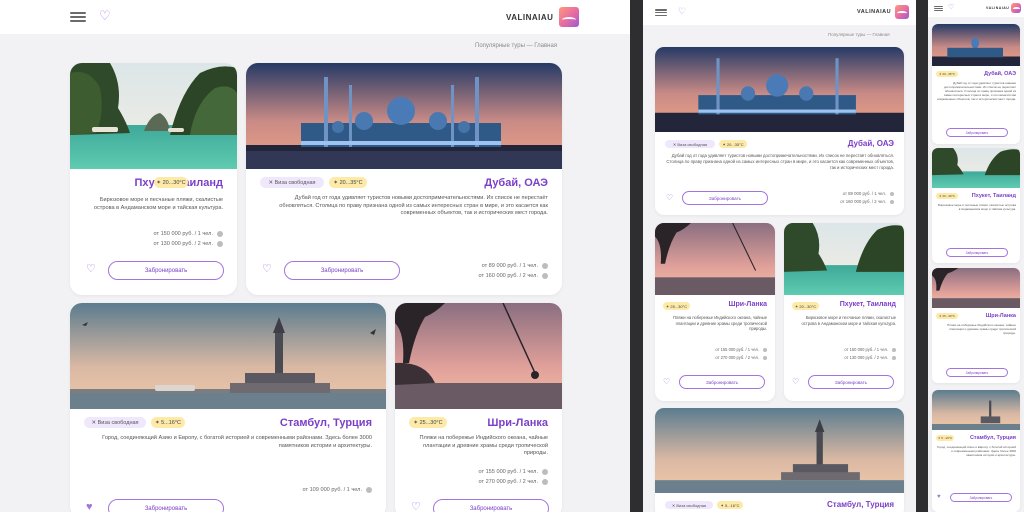 This screenshot has width=1024, height=512. What do you see at coordinates (1000, 316) in the screenshot?
I see `tour-title: Шри-Ланка` at bounding box center [1000, 316].